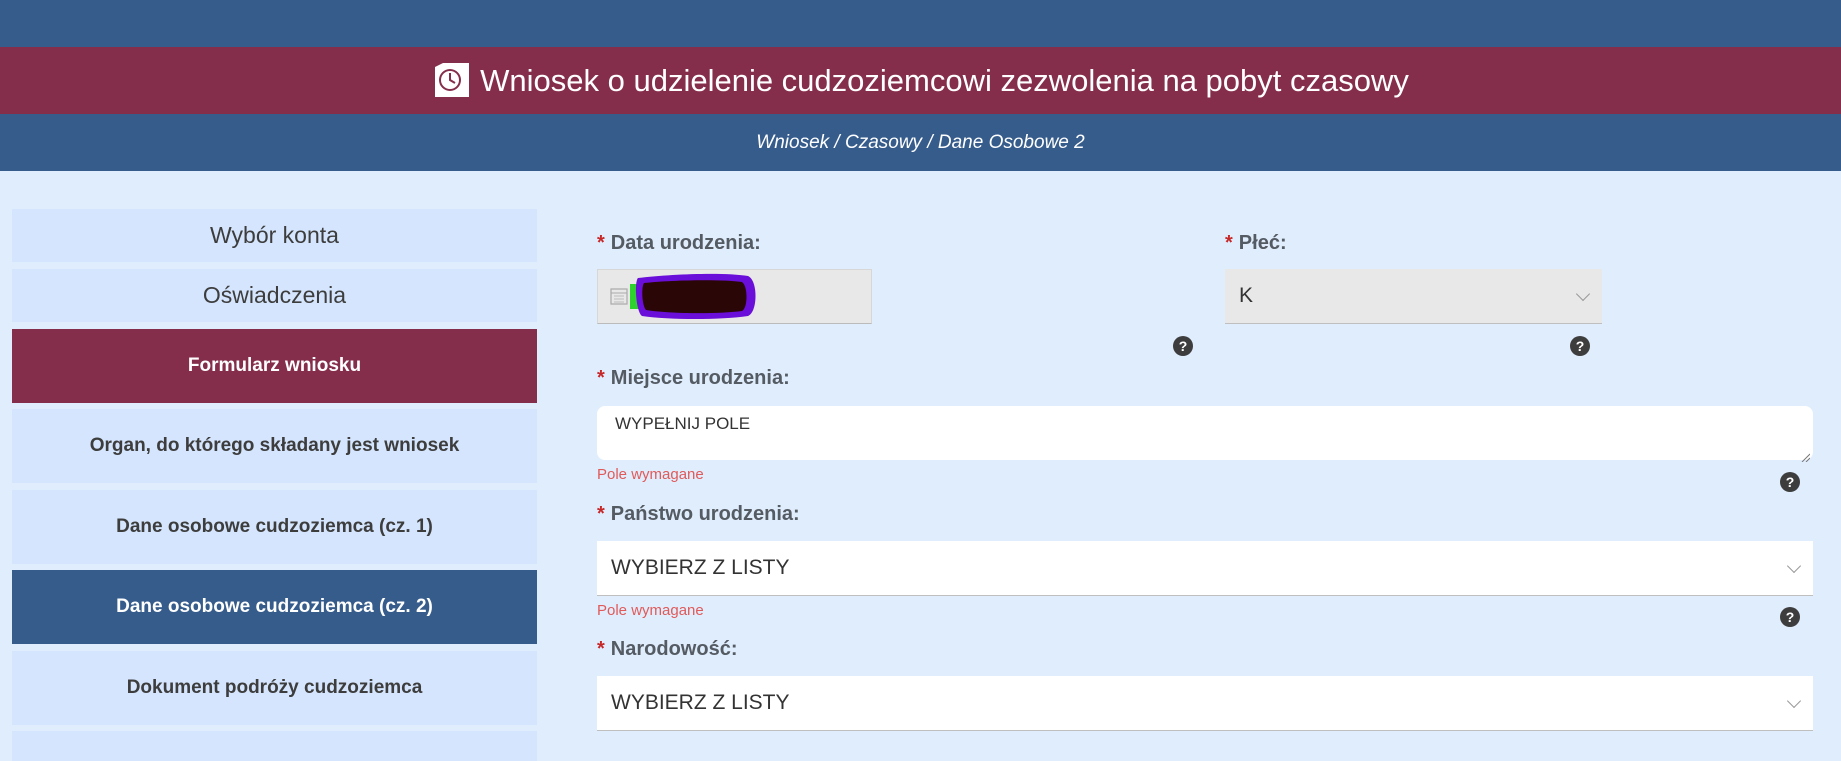  What do you see at coordinates (1205, 703) in the screenshot?
I see `nationality-select: WYBIERZ Z LISTY` at bounding box center [1205, 703].